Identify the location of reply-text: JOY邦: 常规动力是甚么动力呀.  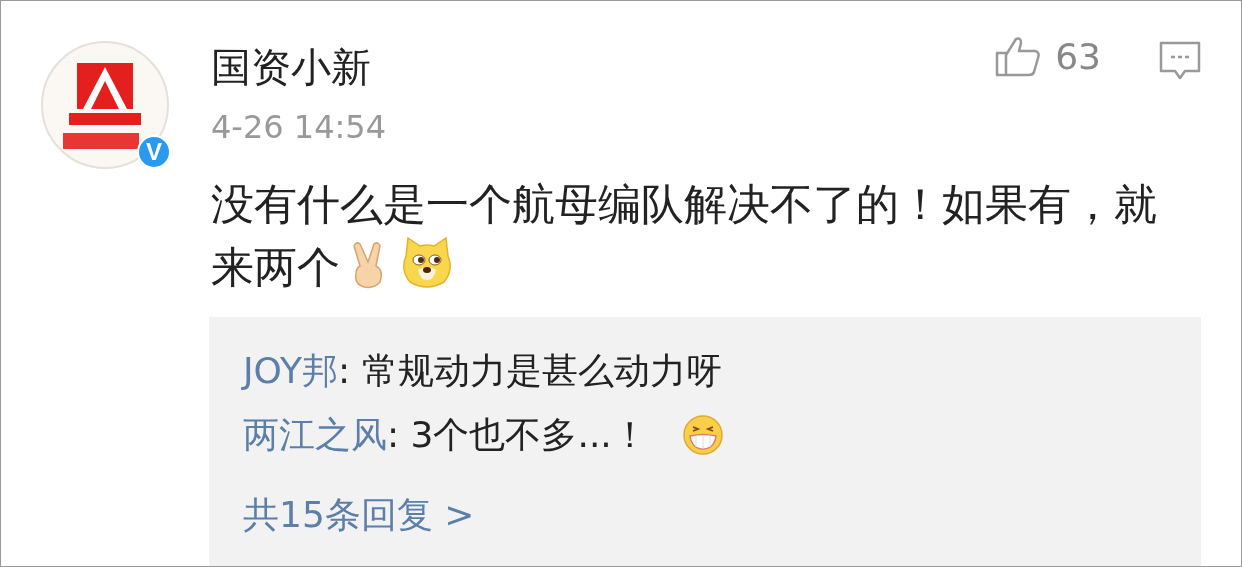
(482, 371).